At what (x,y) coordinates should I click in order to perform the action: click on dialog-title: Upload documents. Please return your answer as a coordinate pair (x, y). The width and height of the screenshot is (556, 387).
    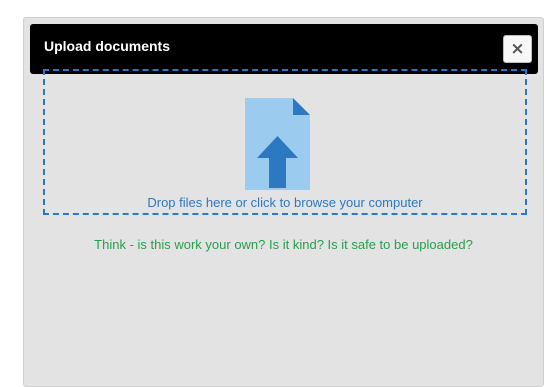
    Looking at the image, I should click on (107, 46).